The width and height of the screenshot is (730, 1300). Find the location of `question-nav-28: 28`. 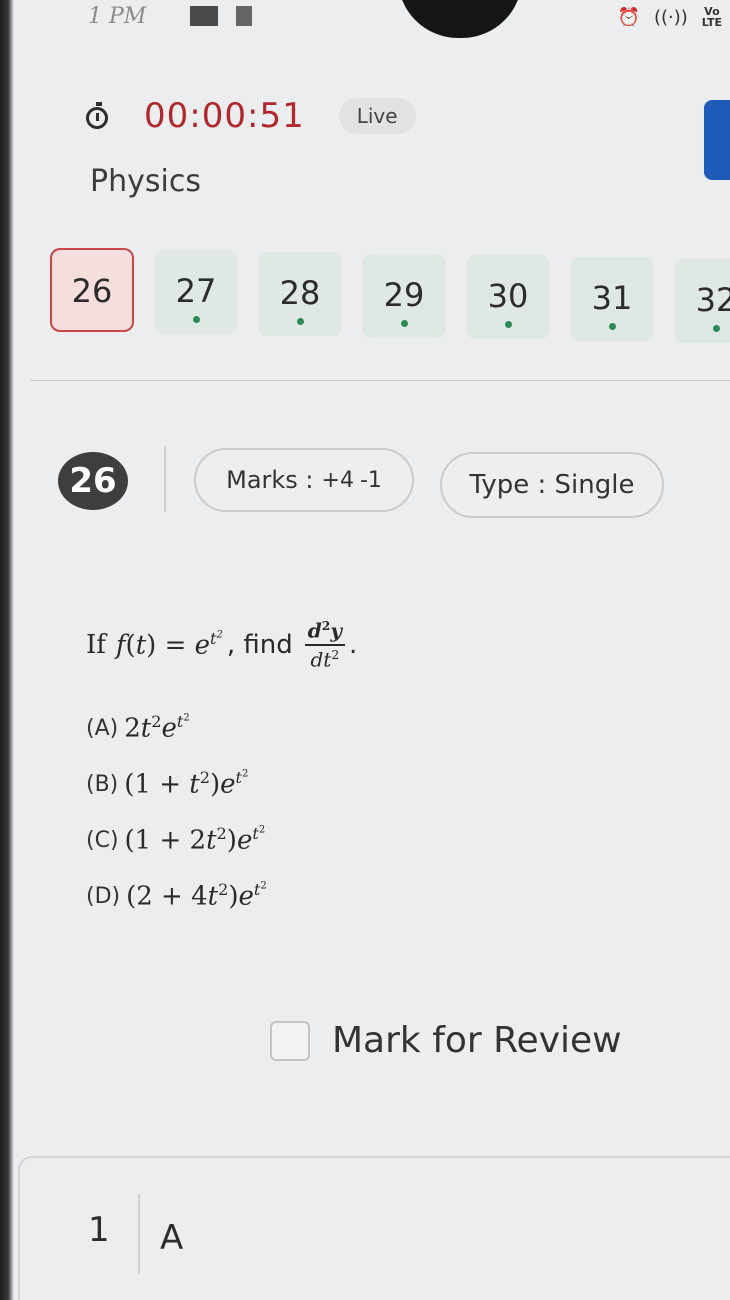

question-nav-28: 28 is located at coordinates (300, 294).